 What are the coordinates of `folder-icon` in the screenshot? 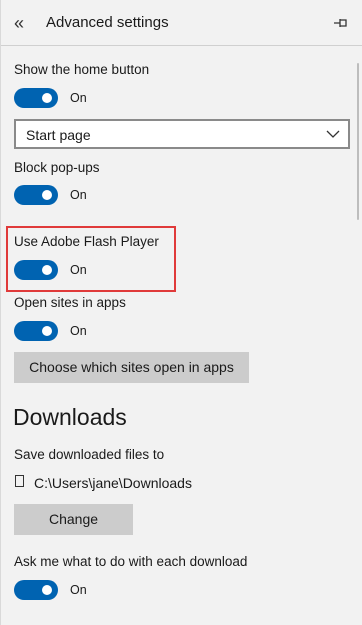 It's located at (19, 481).